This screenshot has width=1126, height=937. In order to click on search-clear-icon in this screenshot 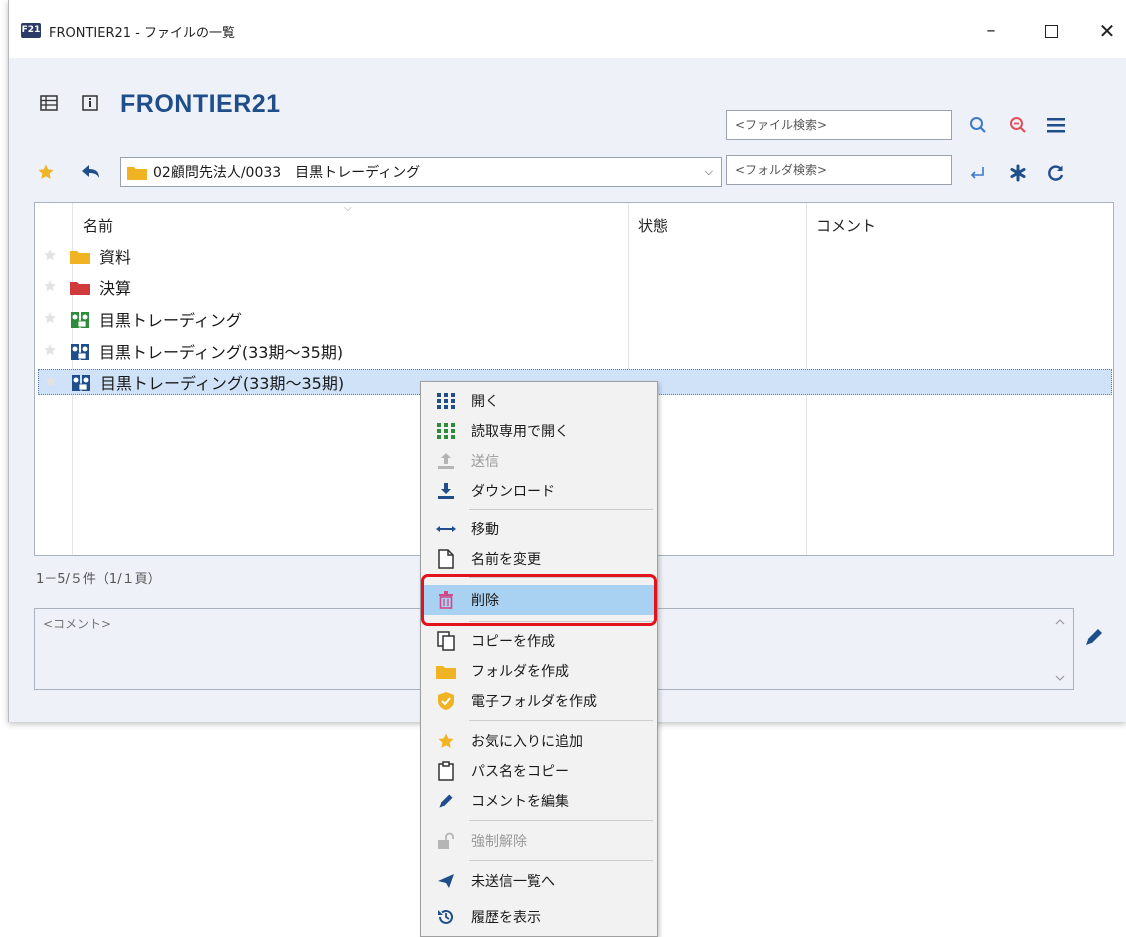, I will do `click(1018, 125)`.